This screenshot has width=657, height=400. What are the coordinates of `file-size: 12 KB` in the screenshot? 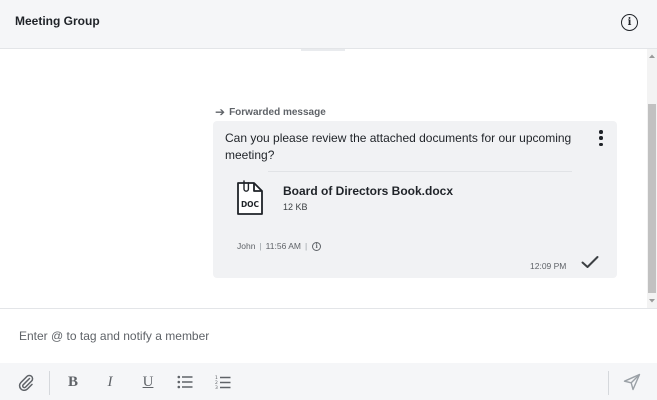 It's located at (295, 207).